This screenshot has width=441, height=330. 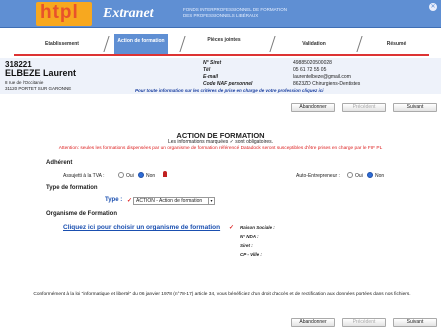 What do you see at coordinates (318, 176) in the screenshot?
I see `auto-entrepreneur-label: Auto-Entrepreneur :` at bounding box center [318, 176].